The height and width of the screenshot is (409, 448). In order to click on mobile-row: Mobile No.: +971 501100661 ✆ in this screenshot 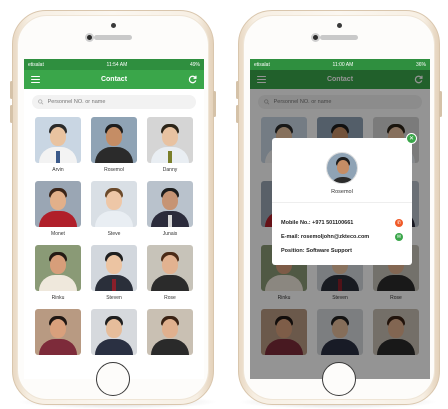, I will do `click(342, 223)`.